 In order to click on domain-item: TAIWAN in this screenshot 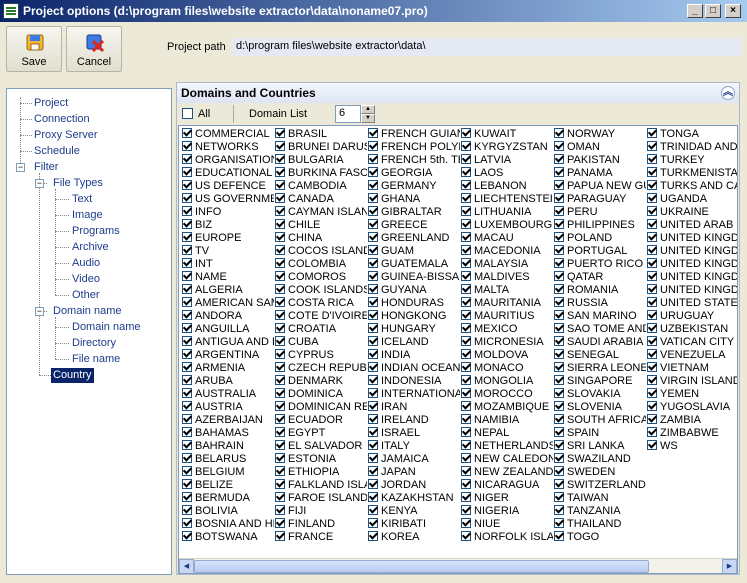, I will do `click(599, 498)`.